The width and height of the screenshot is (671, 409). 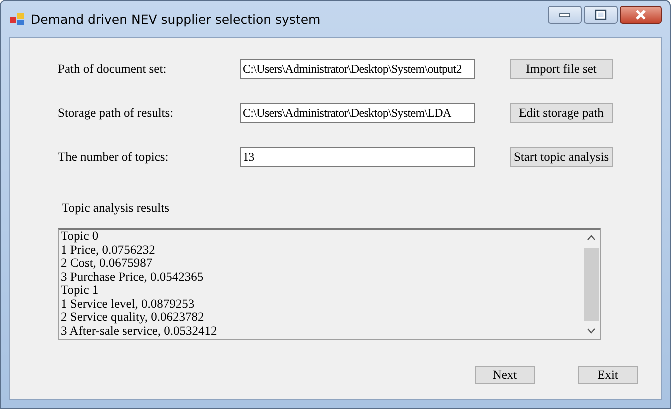 I want to click on text-field: 13, so click(x=357, y=157).